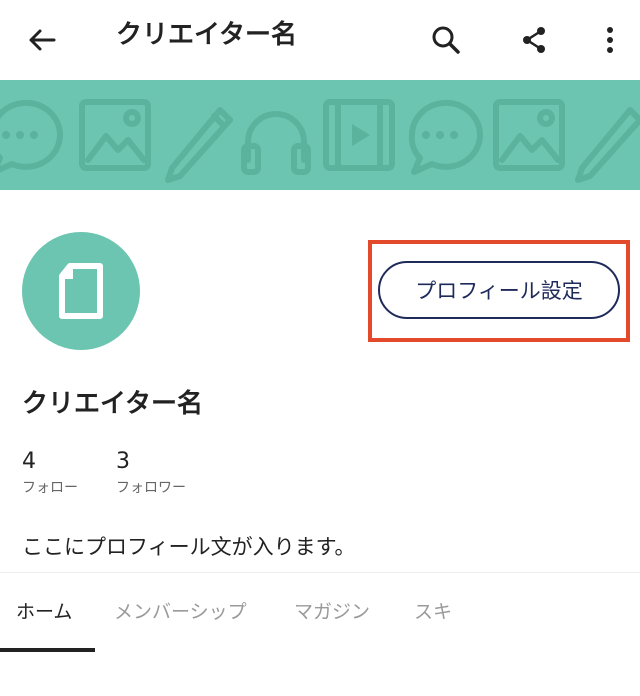  Describe the element at coordinates (433, 612) in the screenshot. I see `tab-likes: スキ` at that location.